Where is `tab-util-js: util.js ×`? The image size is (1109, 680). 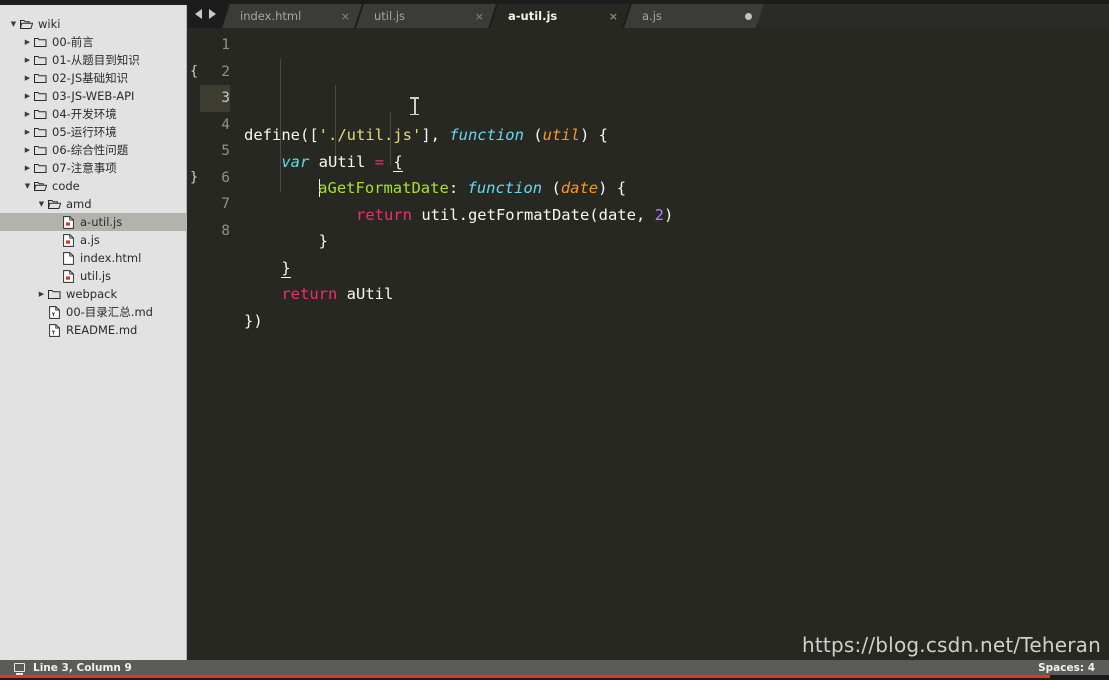
tab-util-js: util.js × is located at coordinates (426, 16).